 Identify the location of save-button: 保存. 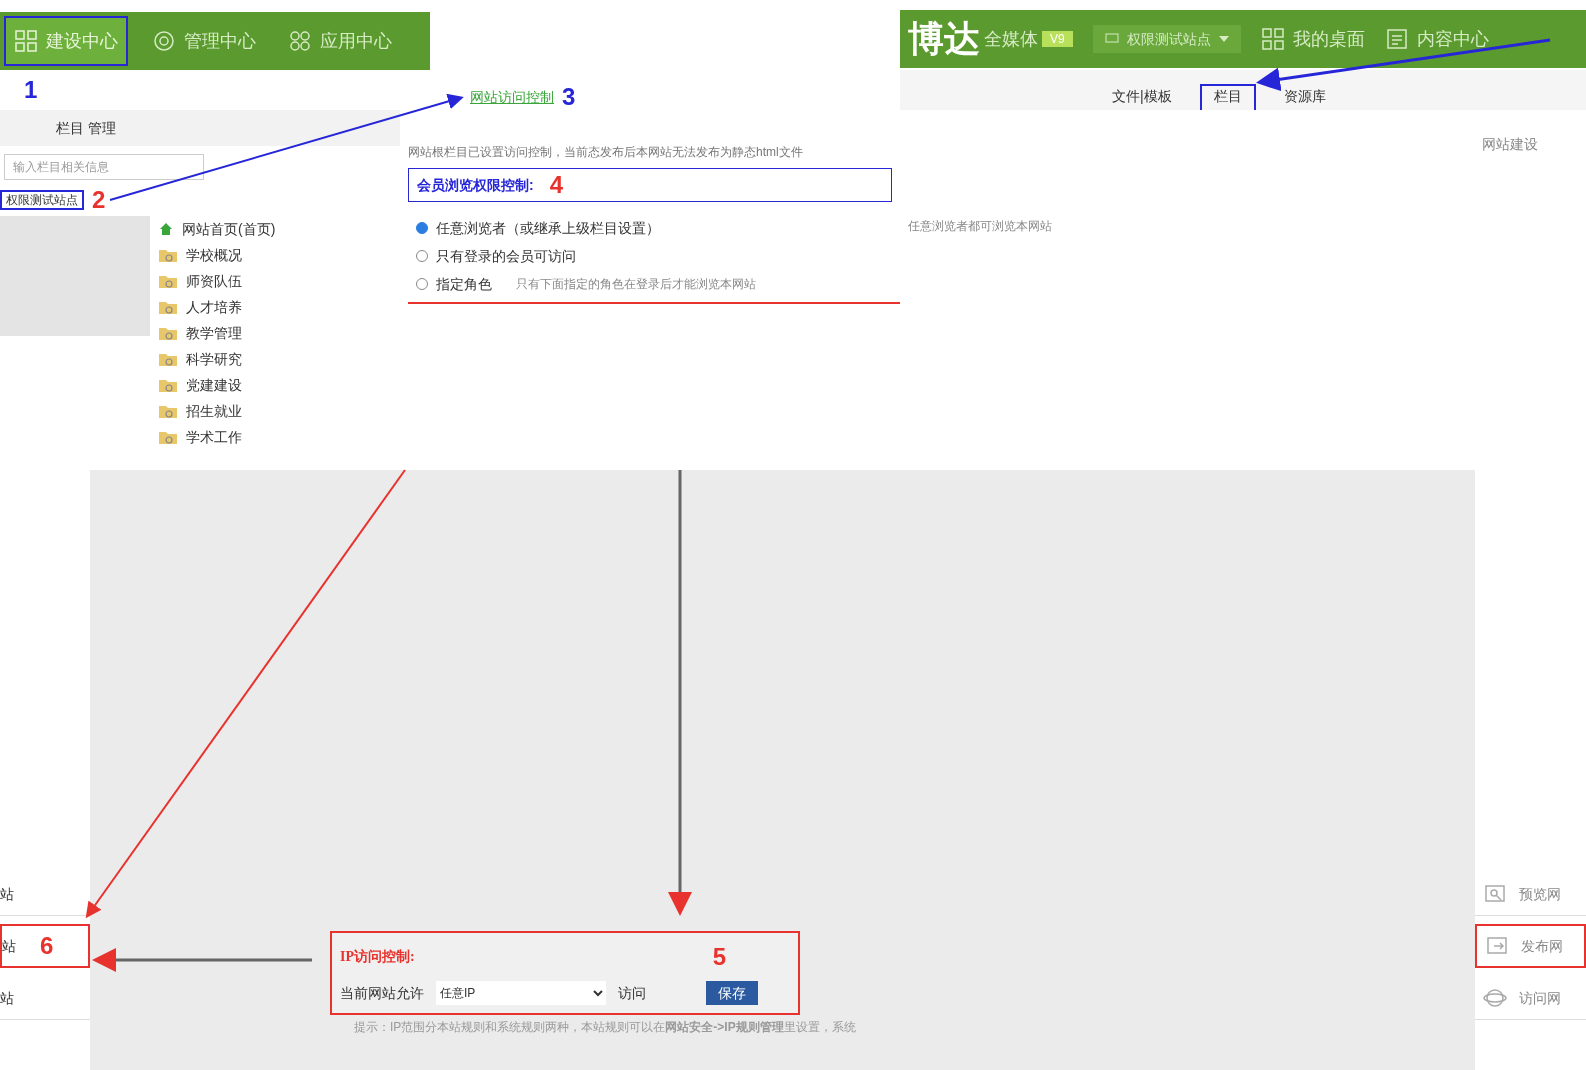
(732, 993).